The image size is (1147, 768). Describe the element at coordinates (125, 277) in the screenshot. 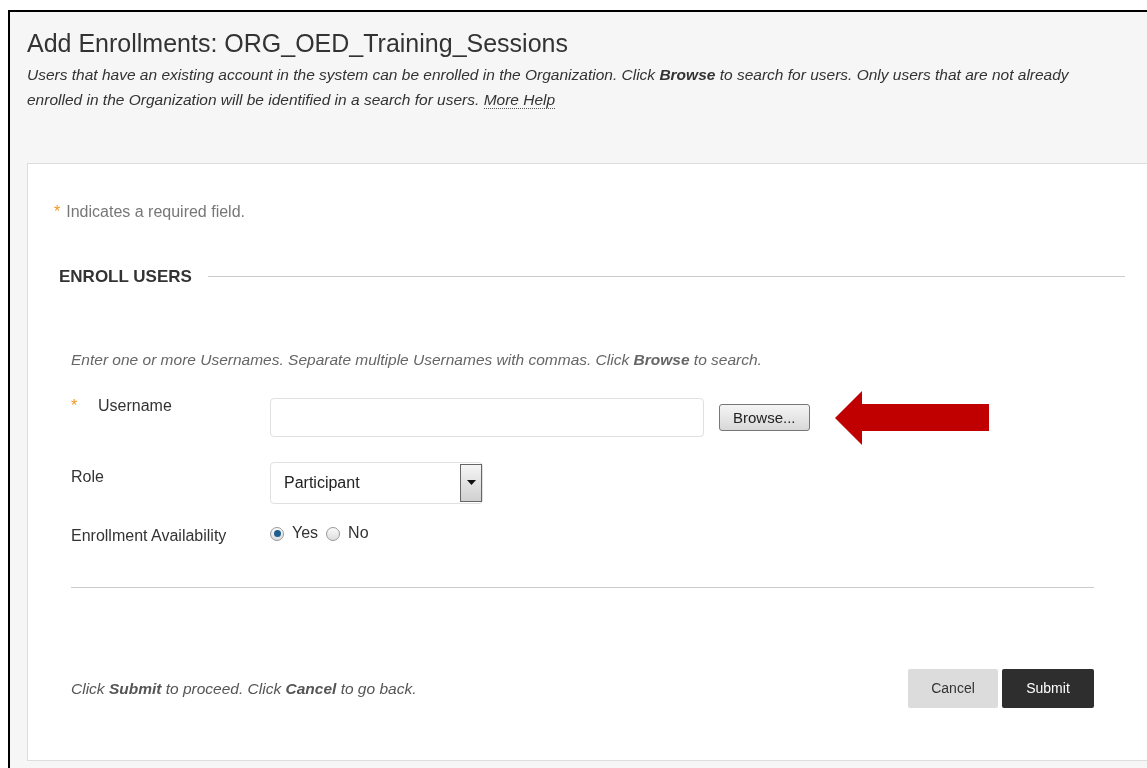

I see `section-title: ENROLL USERS` at that location.